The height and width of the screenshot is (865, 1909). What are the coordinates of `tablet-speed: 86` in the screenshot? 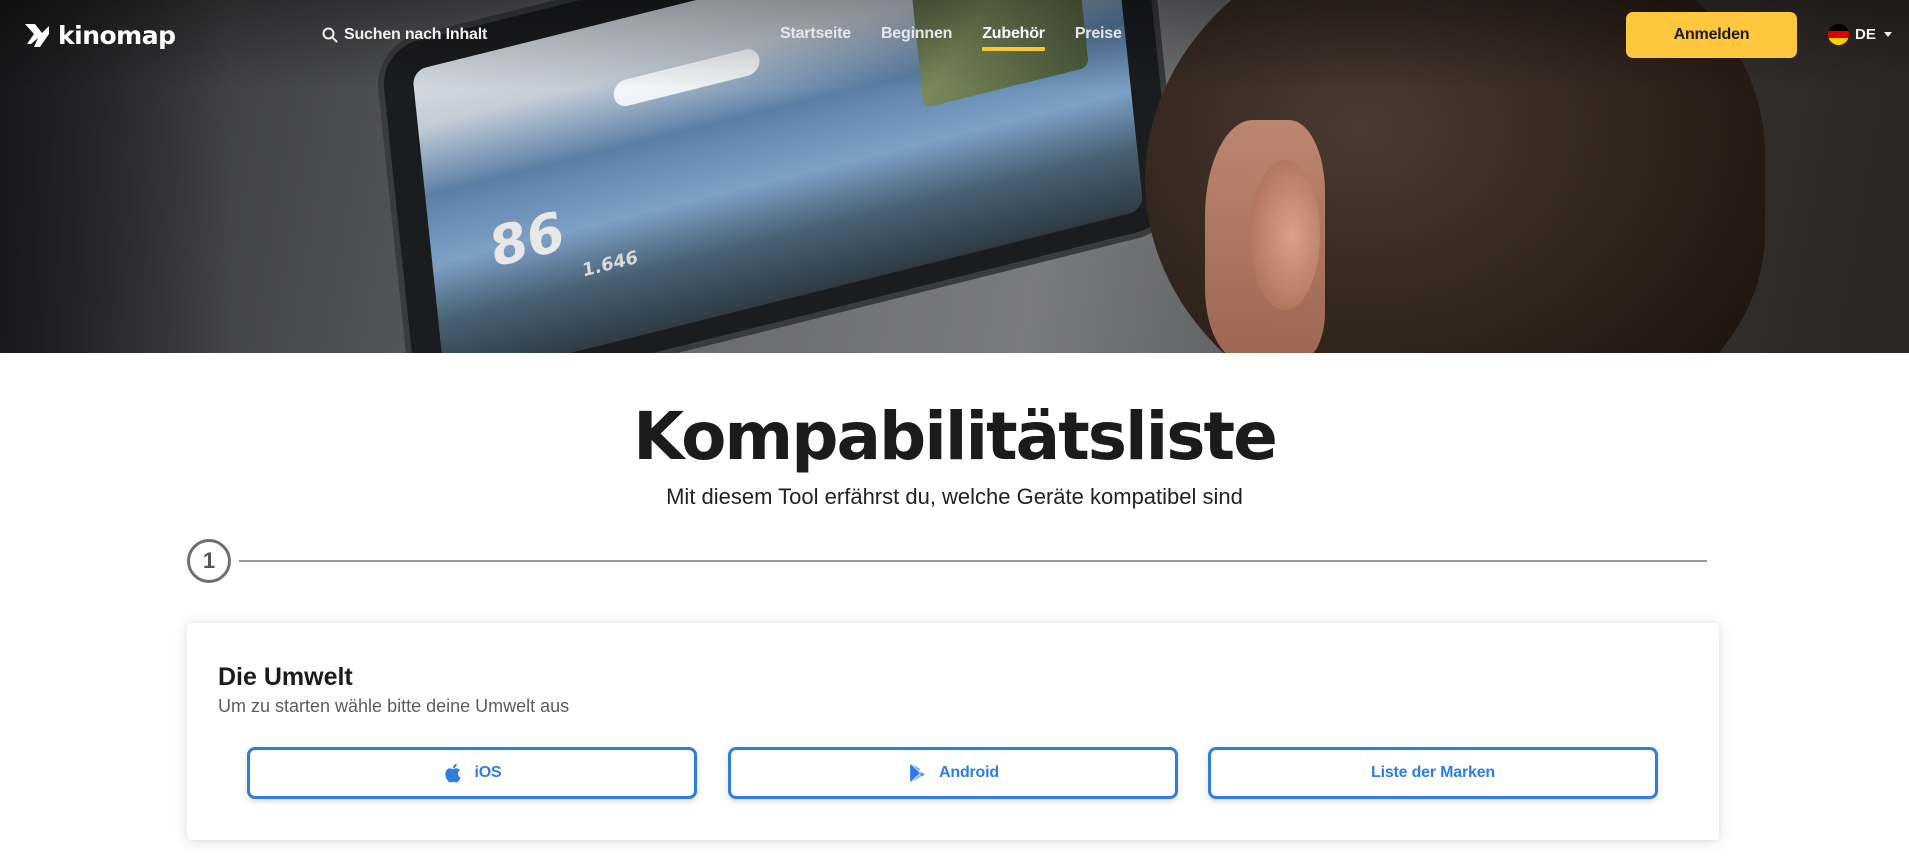 It's located at (527, 239).